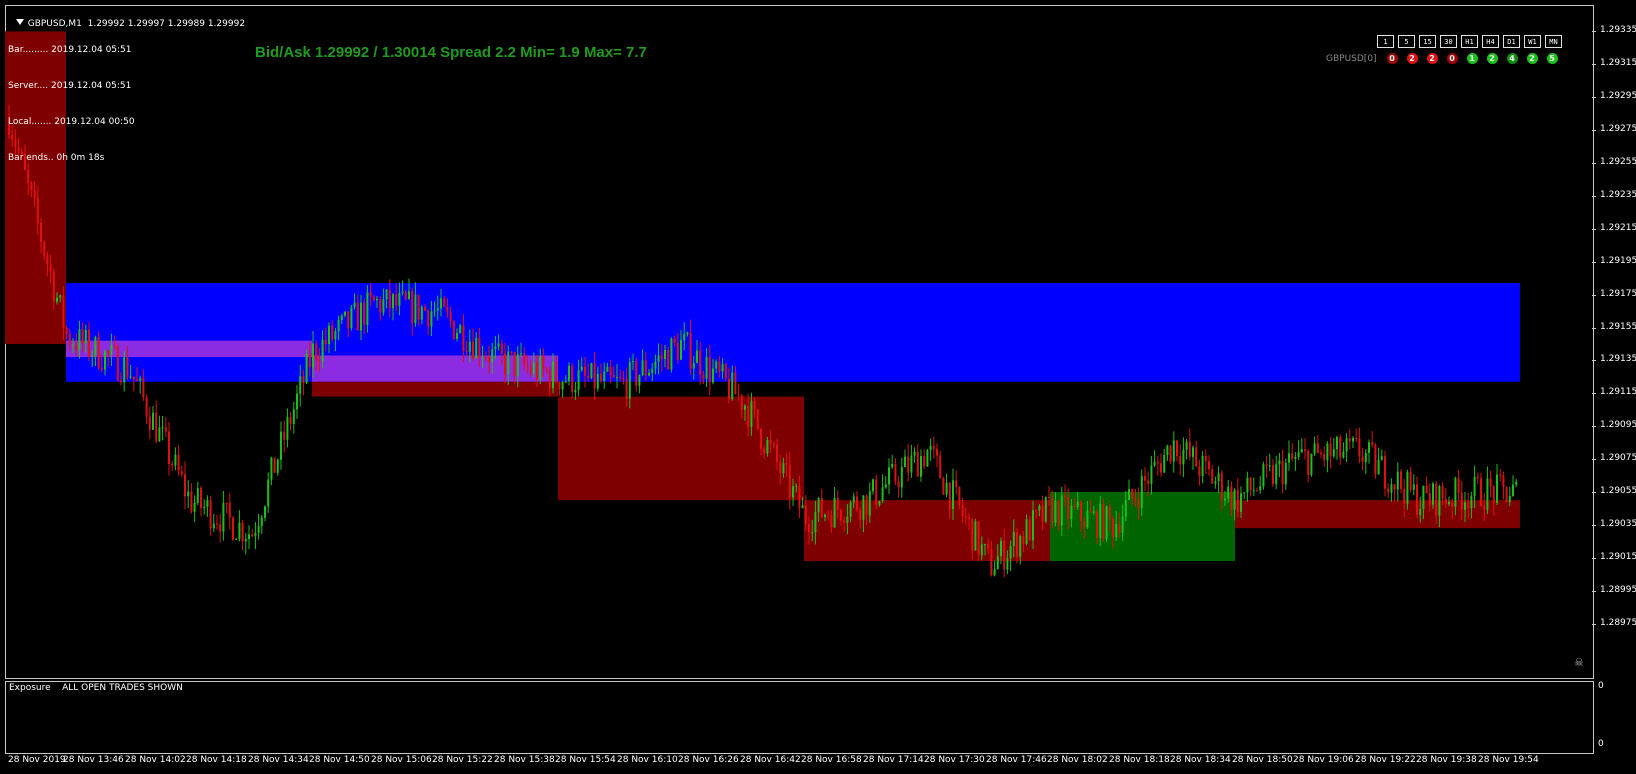 This screenshot has width=1636, height=774. What do you see at coordinates (1552, 58) in the screenshot?
I see `strength-dot: 5` at bounding box center [1552, 58].